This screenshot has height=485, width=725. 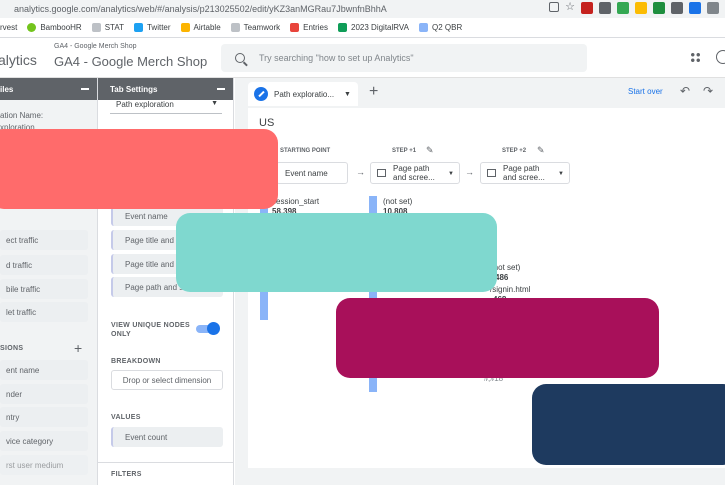 What do you see at coordinates (107, 27) in the screenshot?
I see `bookmark-stat: STAT` at bounding box center [107, 27].